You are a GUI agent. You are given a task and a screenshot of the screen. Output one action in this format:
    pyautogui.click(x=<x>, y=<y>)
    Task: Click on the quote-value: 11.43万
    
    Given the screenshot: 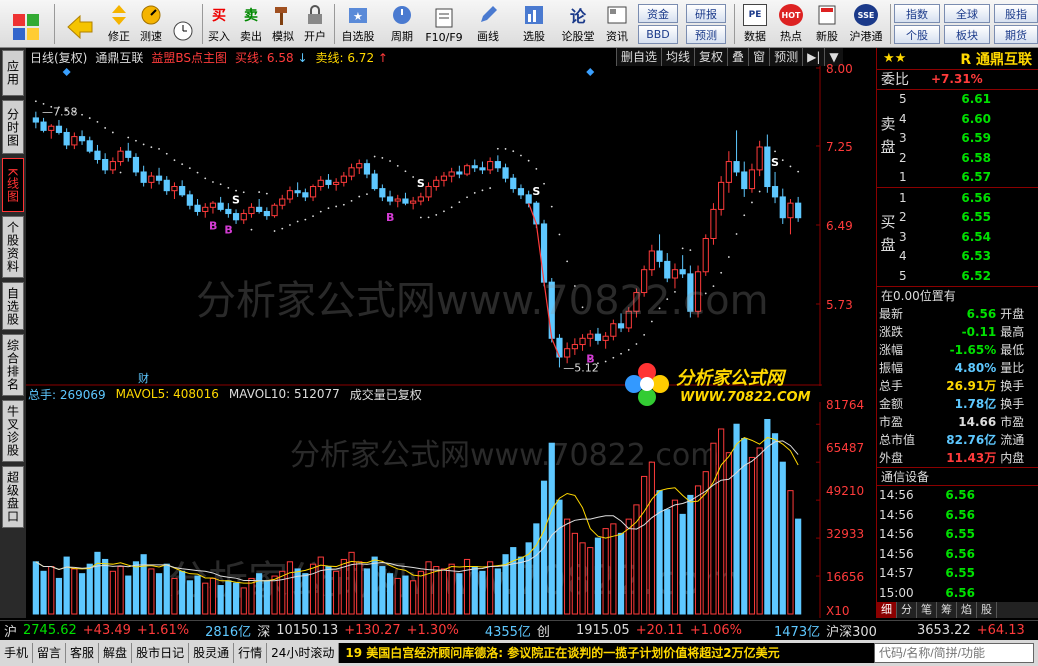 What is the action you would take?
    pyautogui.click(x=971, y=458)
    